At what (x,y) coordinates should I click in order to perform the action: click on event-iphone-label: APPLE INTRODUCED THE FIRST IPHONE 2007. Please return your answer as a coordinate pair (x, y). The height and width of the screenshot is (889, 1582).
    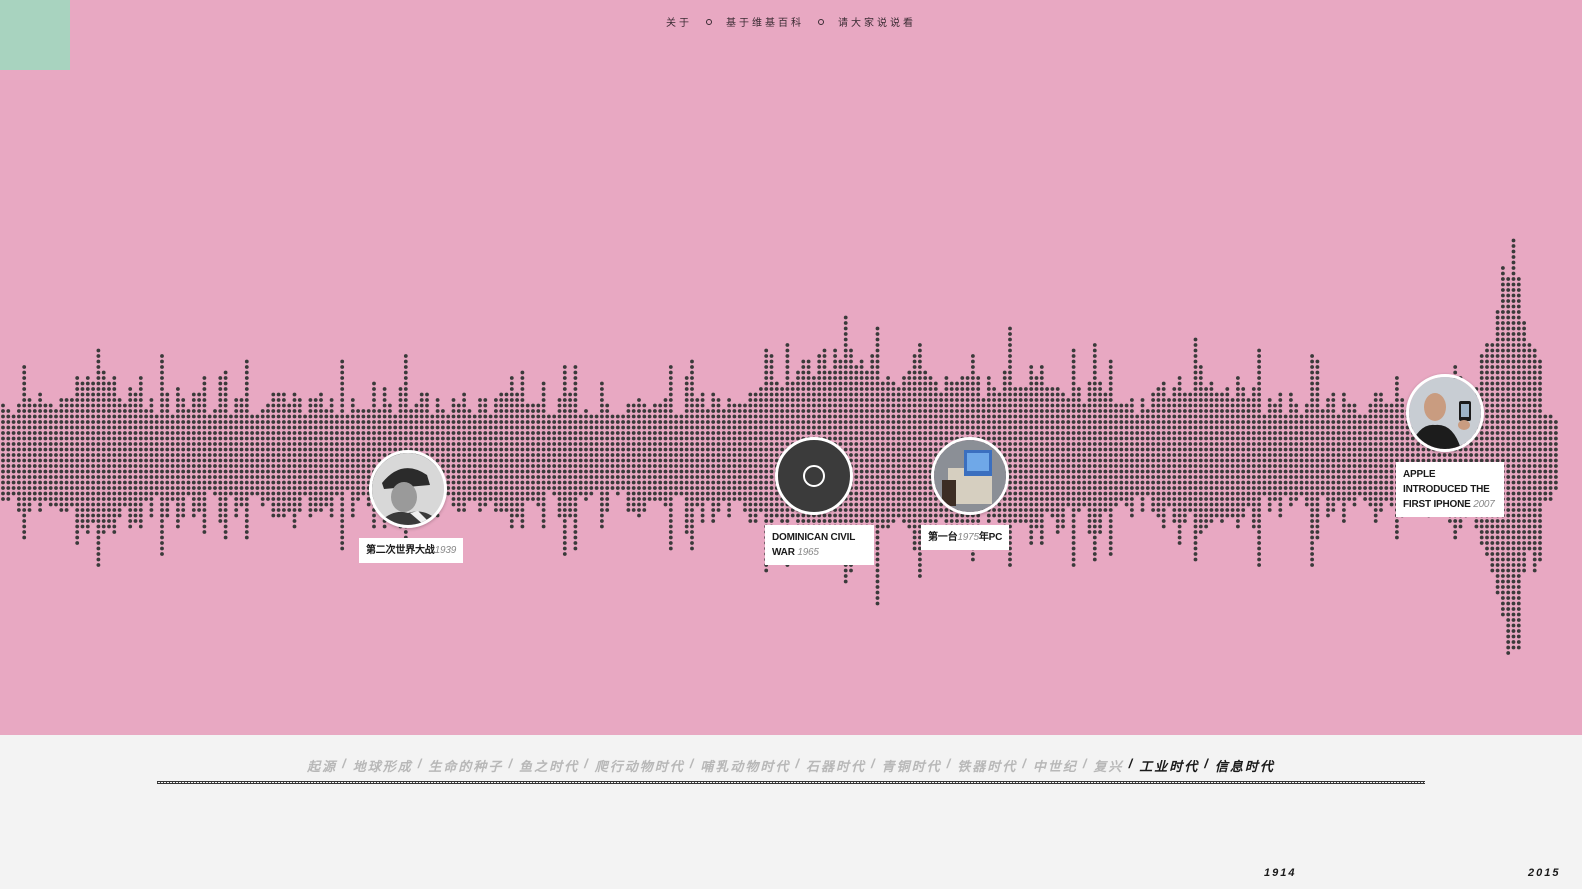
    Looking at the image, I should click on (1450, 489).